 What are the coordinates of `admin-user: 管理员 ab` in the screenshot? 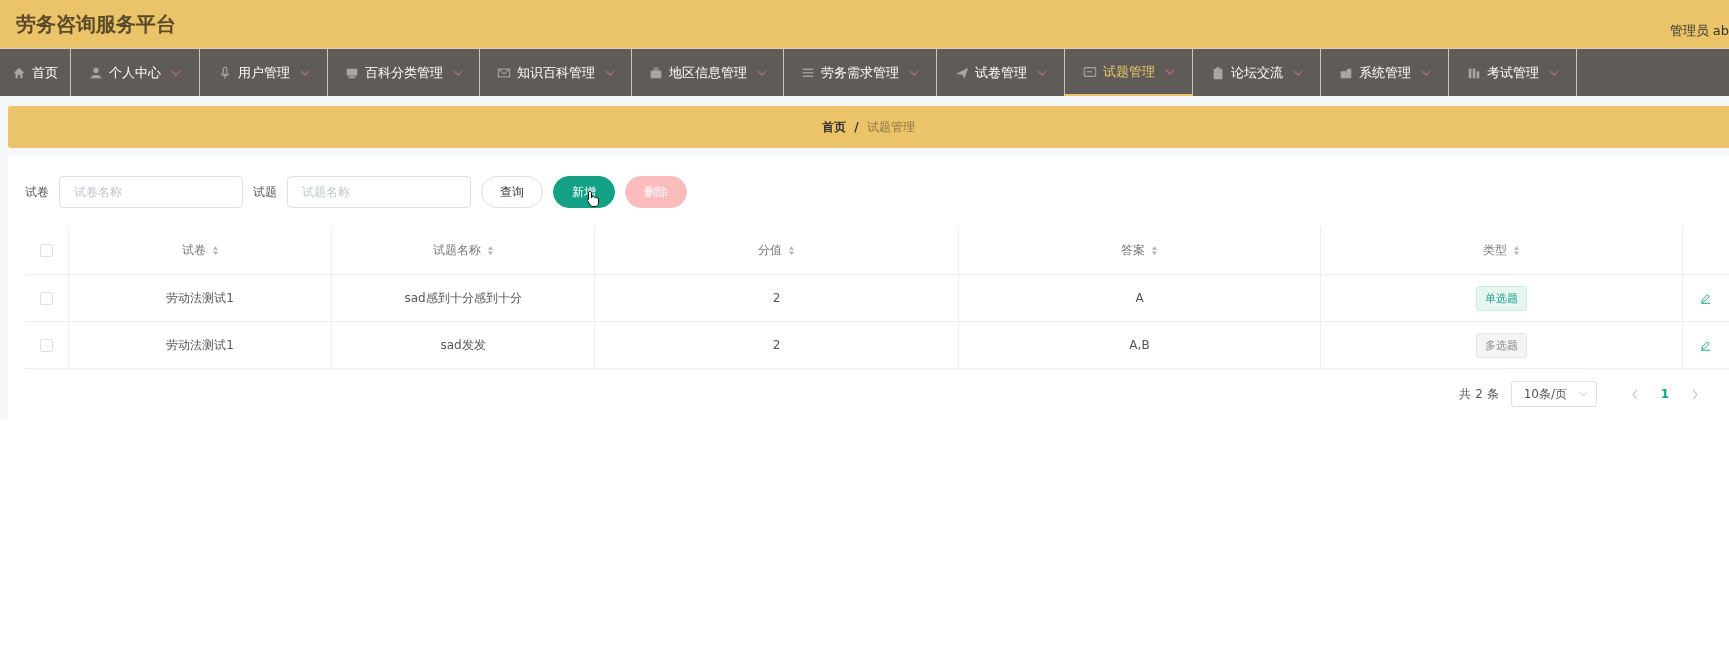 It's located at (1699, 24).